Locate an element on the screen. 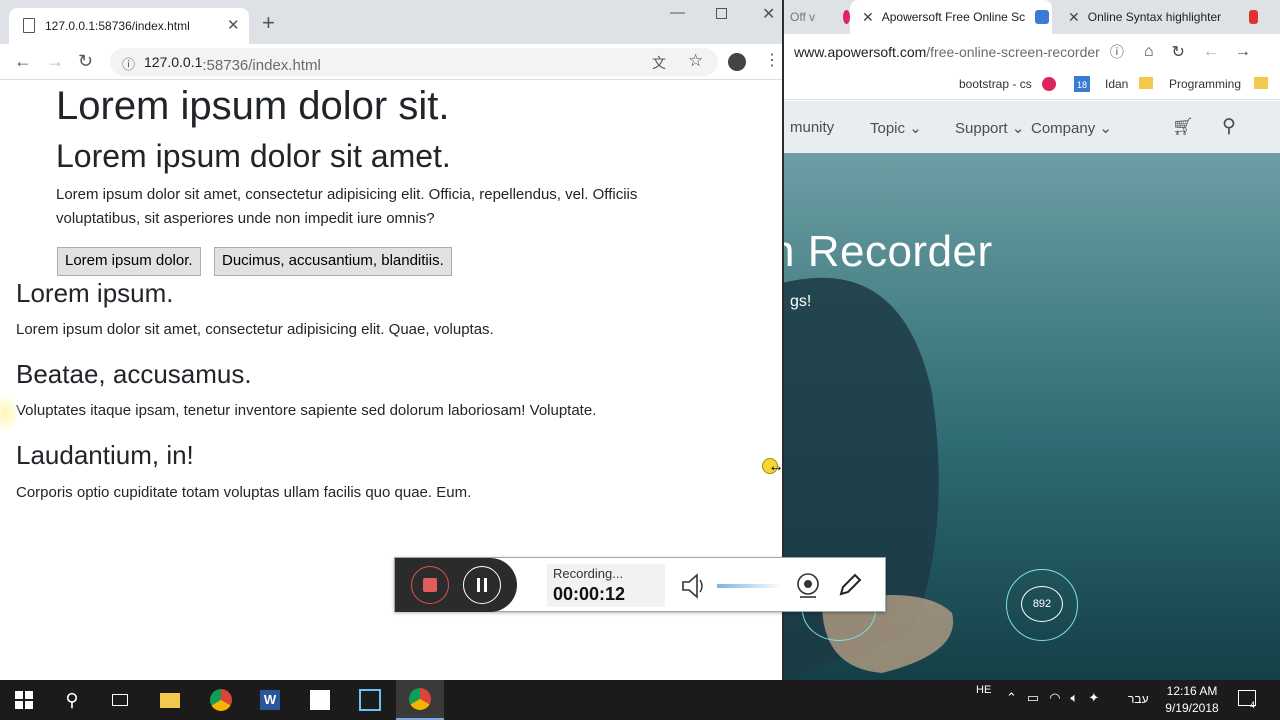  bookmark-idan: Idan is located at coordinates (1116, 84).